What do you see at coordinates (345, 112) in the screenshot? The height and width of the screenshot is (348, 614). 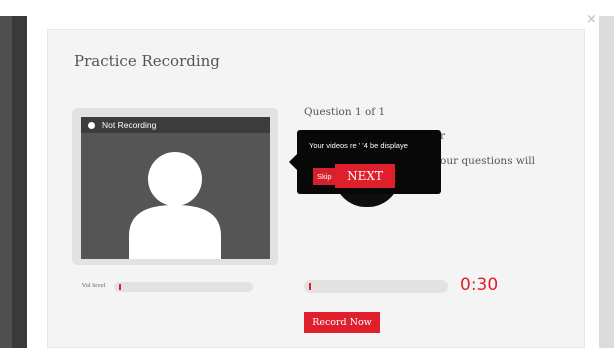 I see `question-counter: Question 1 of 1` at bounding box center [345, 112].